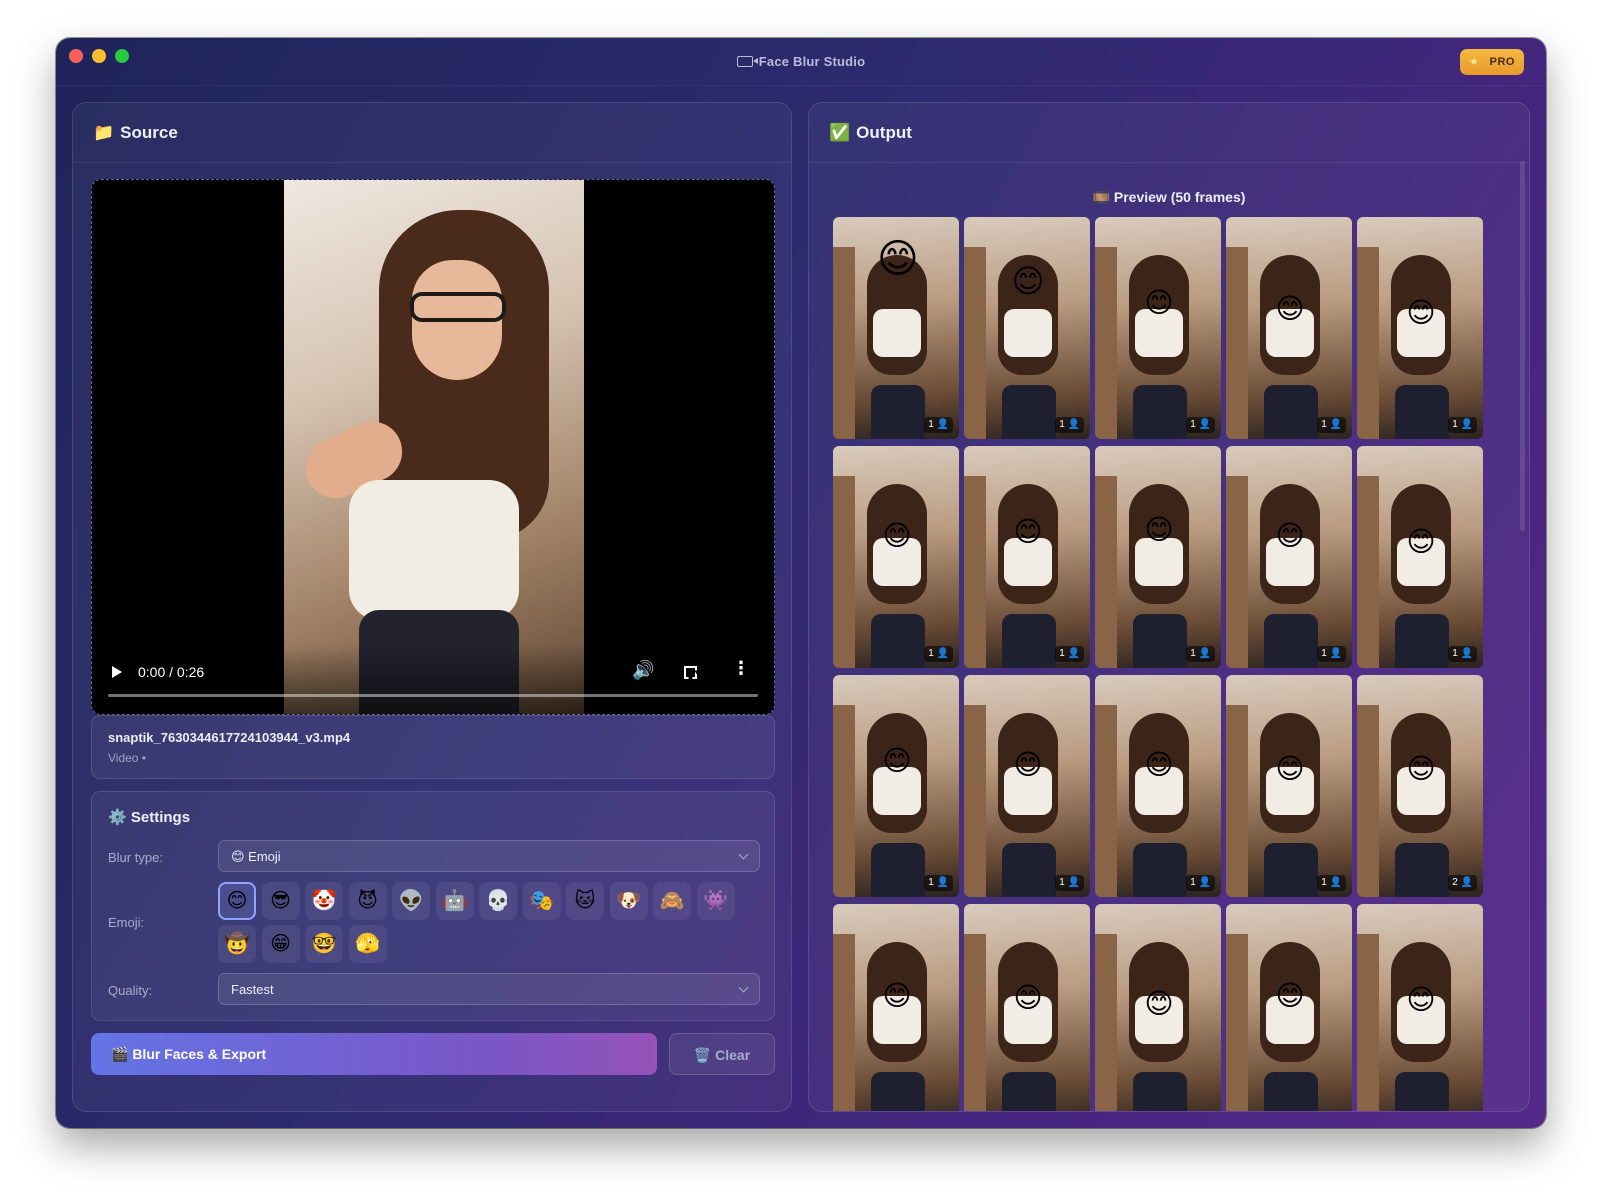  I want to click on emoji-option: 🤖, so click(454, 901).